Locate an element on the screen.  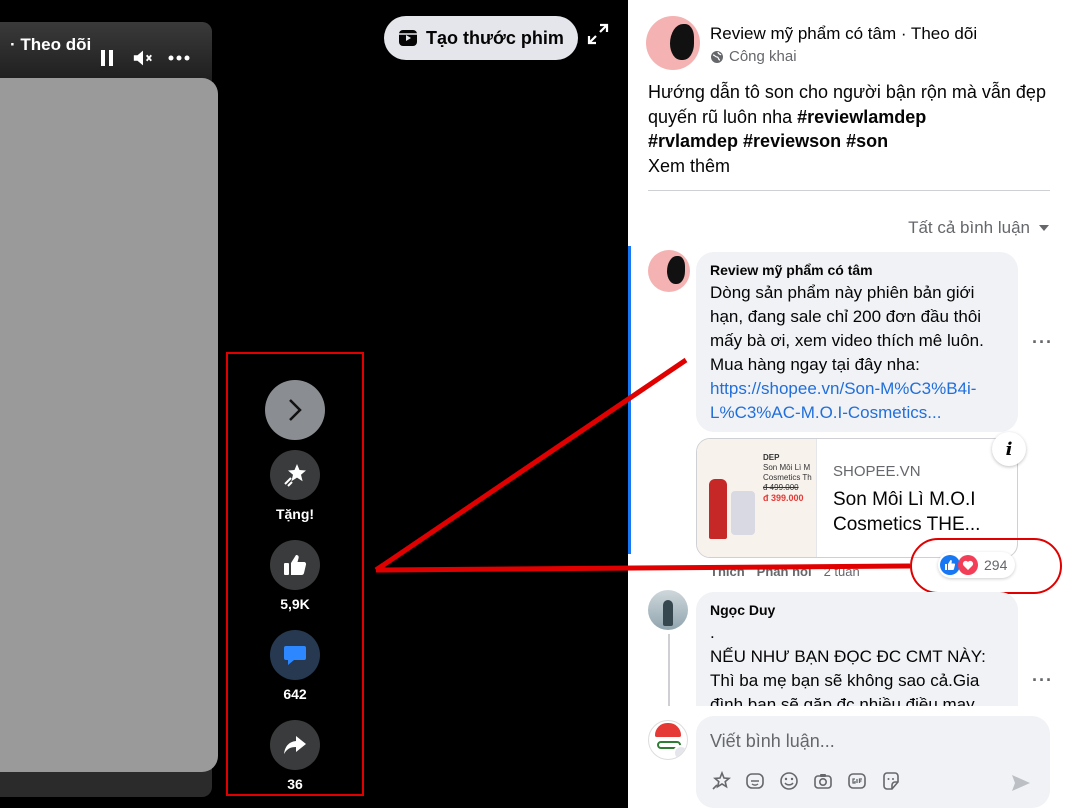
chevron-right-icon is located at coordinates (295, 410).